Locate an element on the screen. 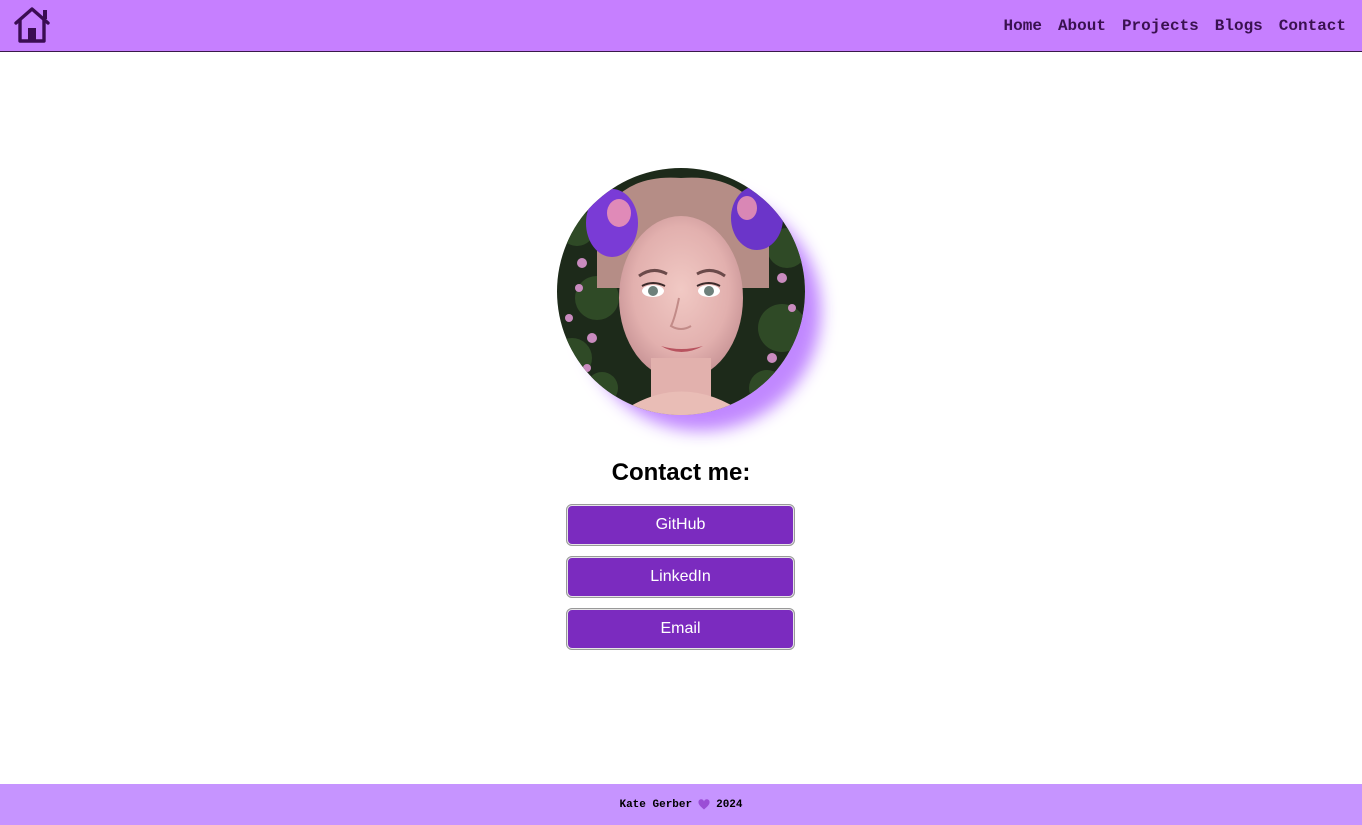 This screenshot has height=825, width=1362. footer-year: 2024 is located at coordinates (729, 804).